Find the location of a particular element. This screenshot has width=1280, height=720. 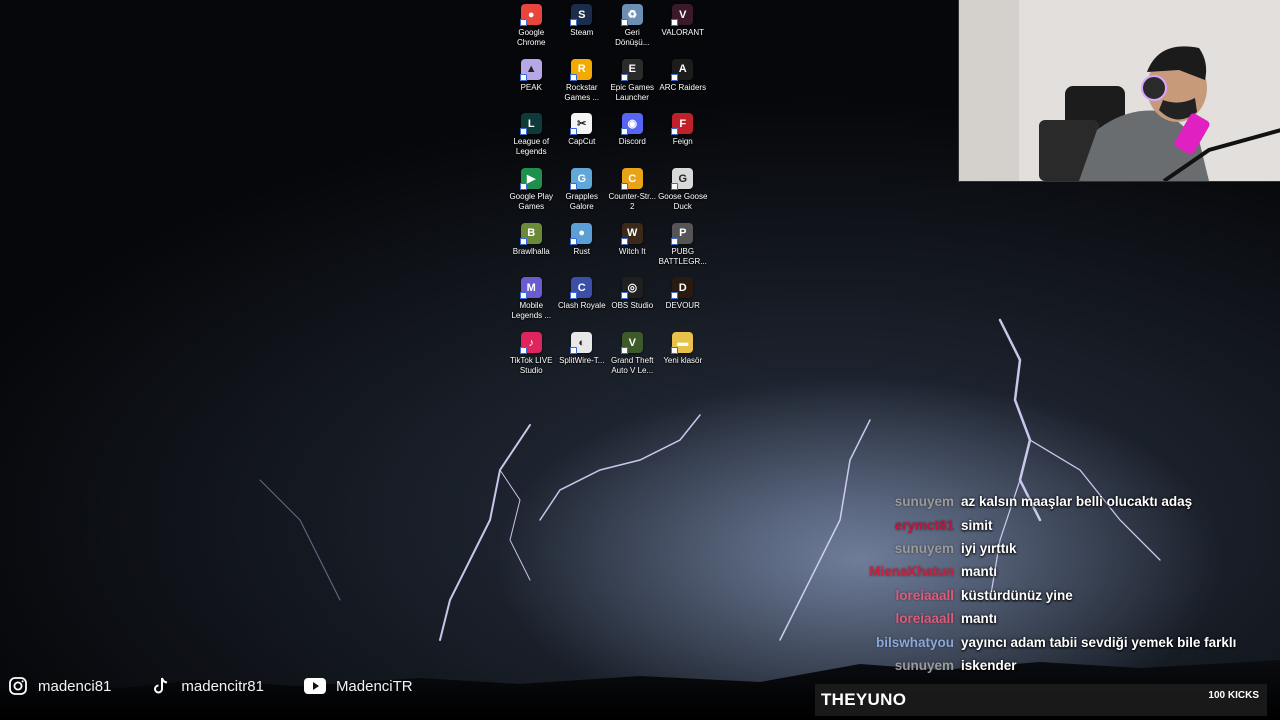

desktop-shortcut: G Goose Goose Duck is located at coordinates (683, 195).